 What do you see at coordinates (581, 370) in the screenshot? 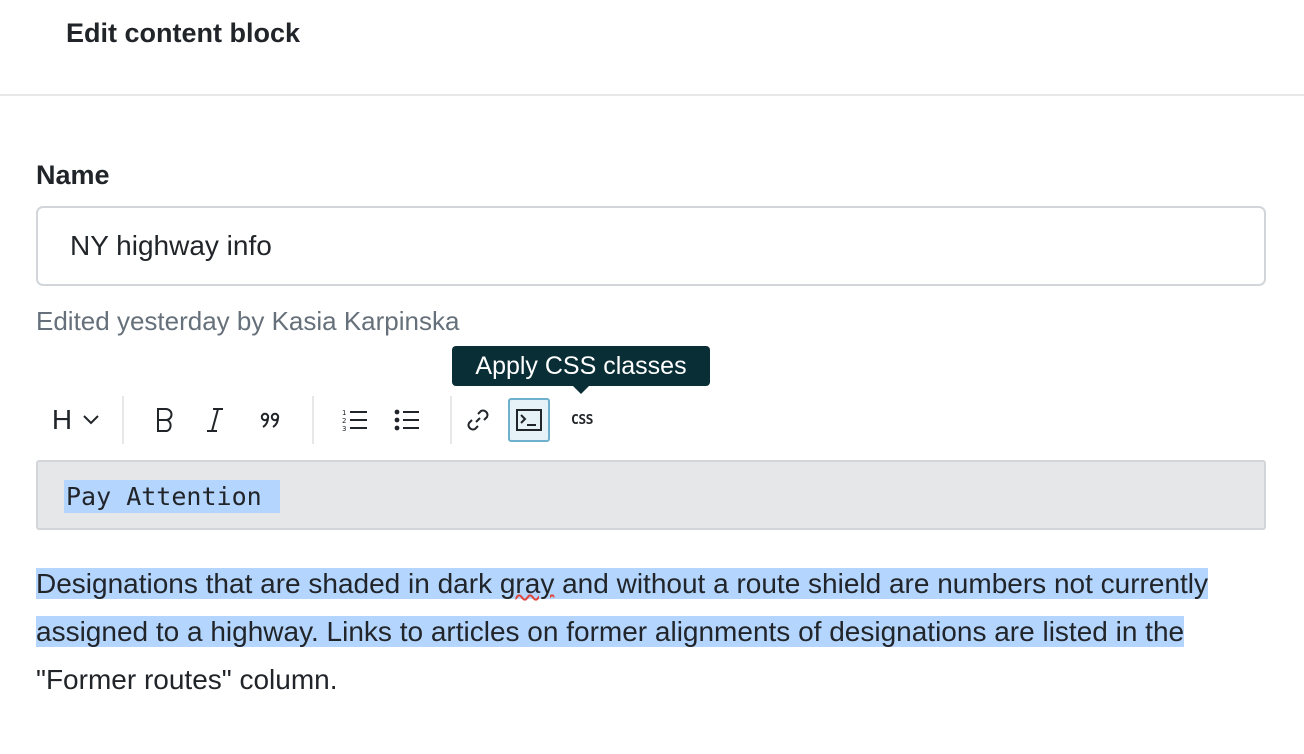
I see `tooltip: Apply CSS classes` at bounding box center [581, 370].